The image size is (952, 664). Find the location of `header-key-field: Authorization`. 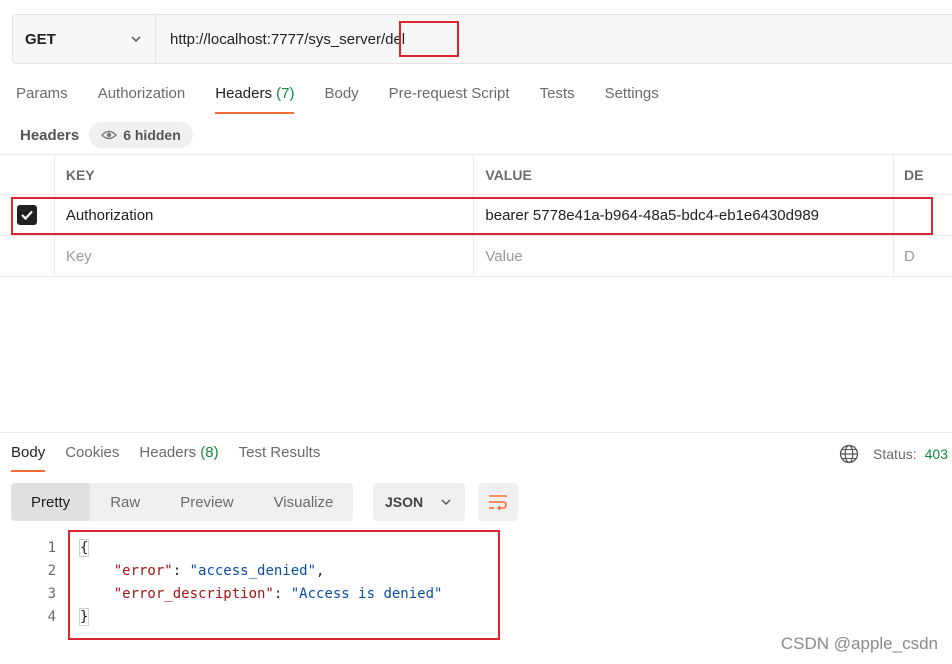

header-key-field: Authorization is located at coordinates (265, 215).